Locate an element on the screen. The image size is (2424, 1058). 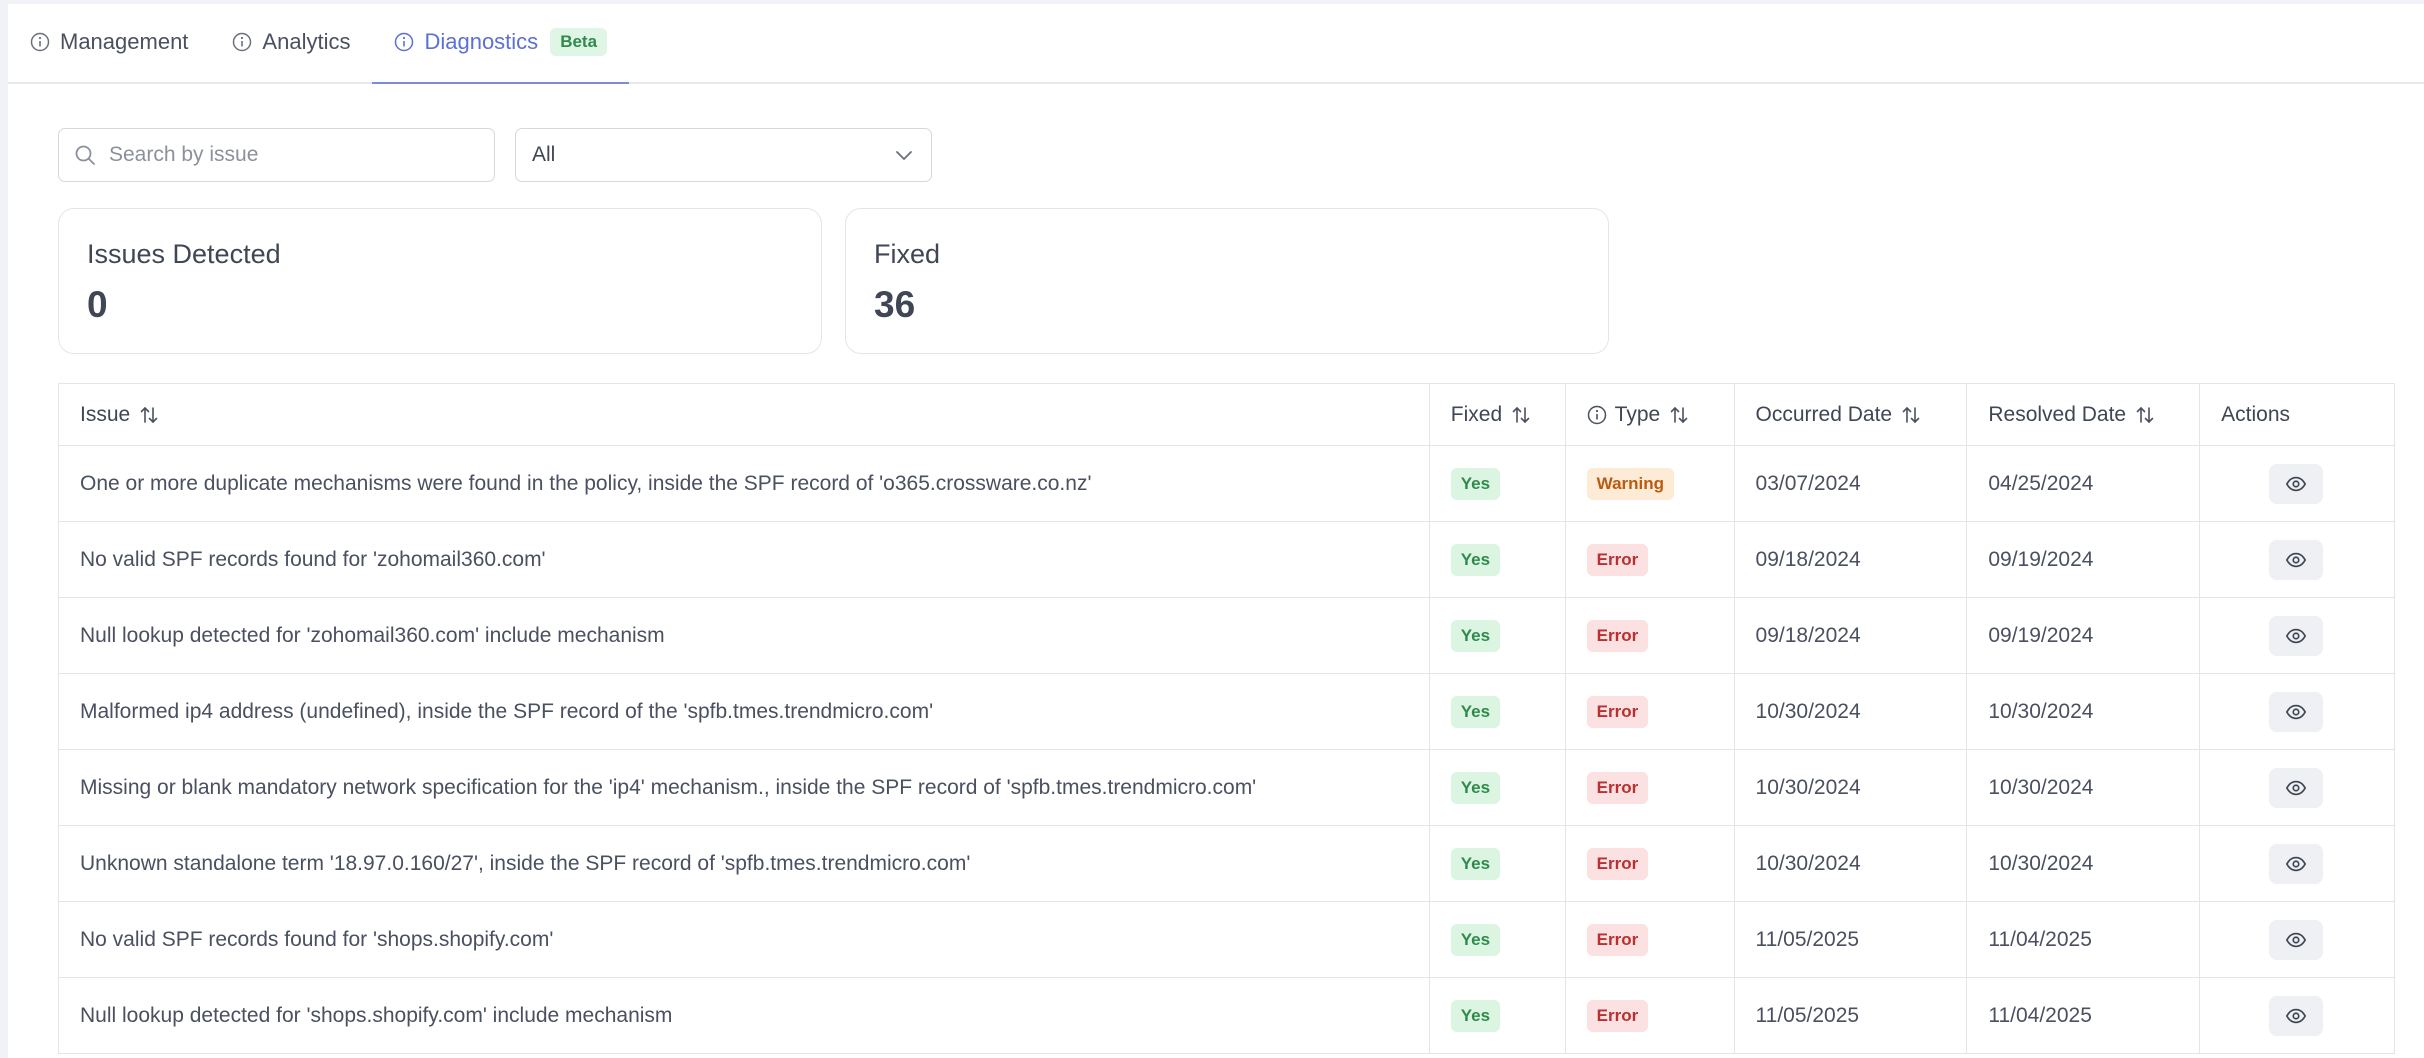
occurred-date-cell: 03/07/2024 is located at coordinates (1851, 483).